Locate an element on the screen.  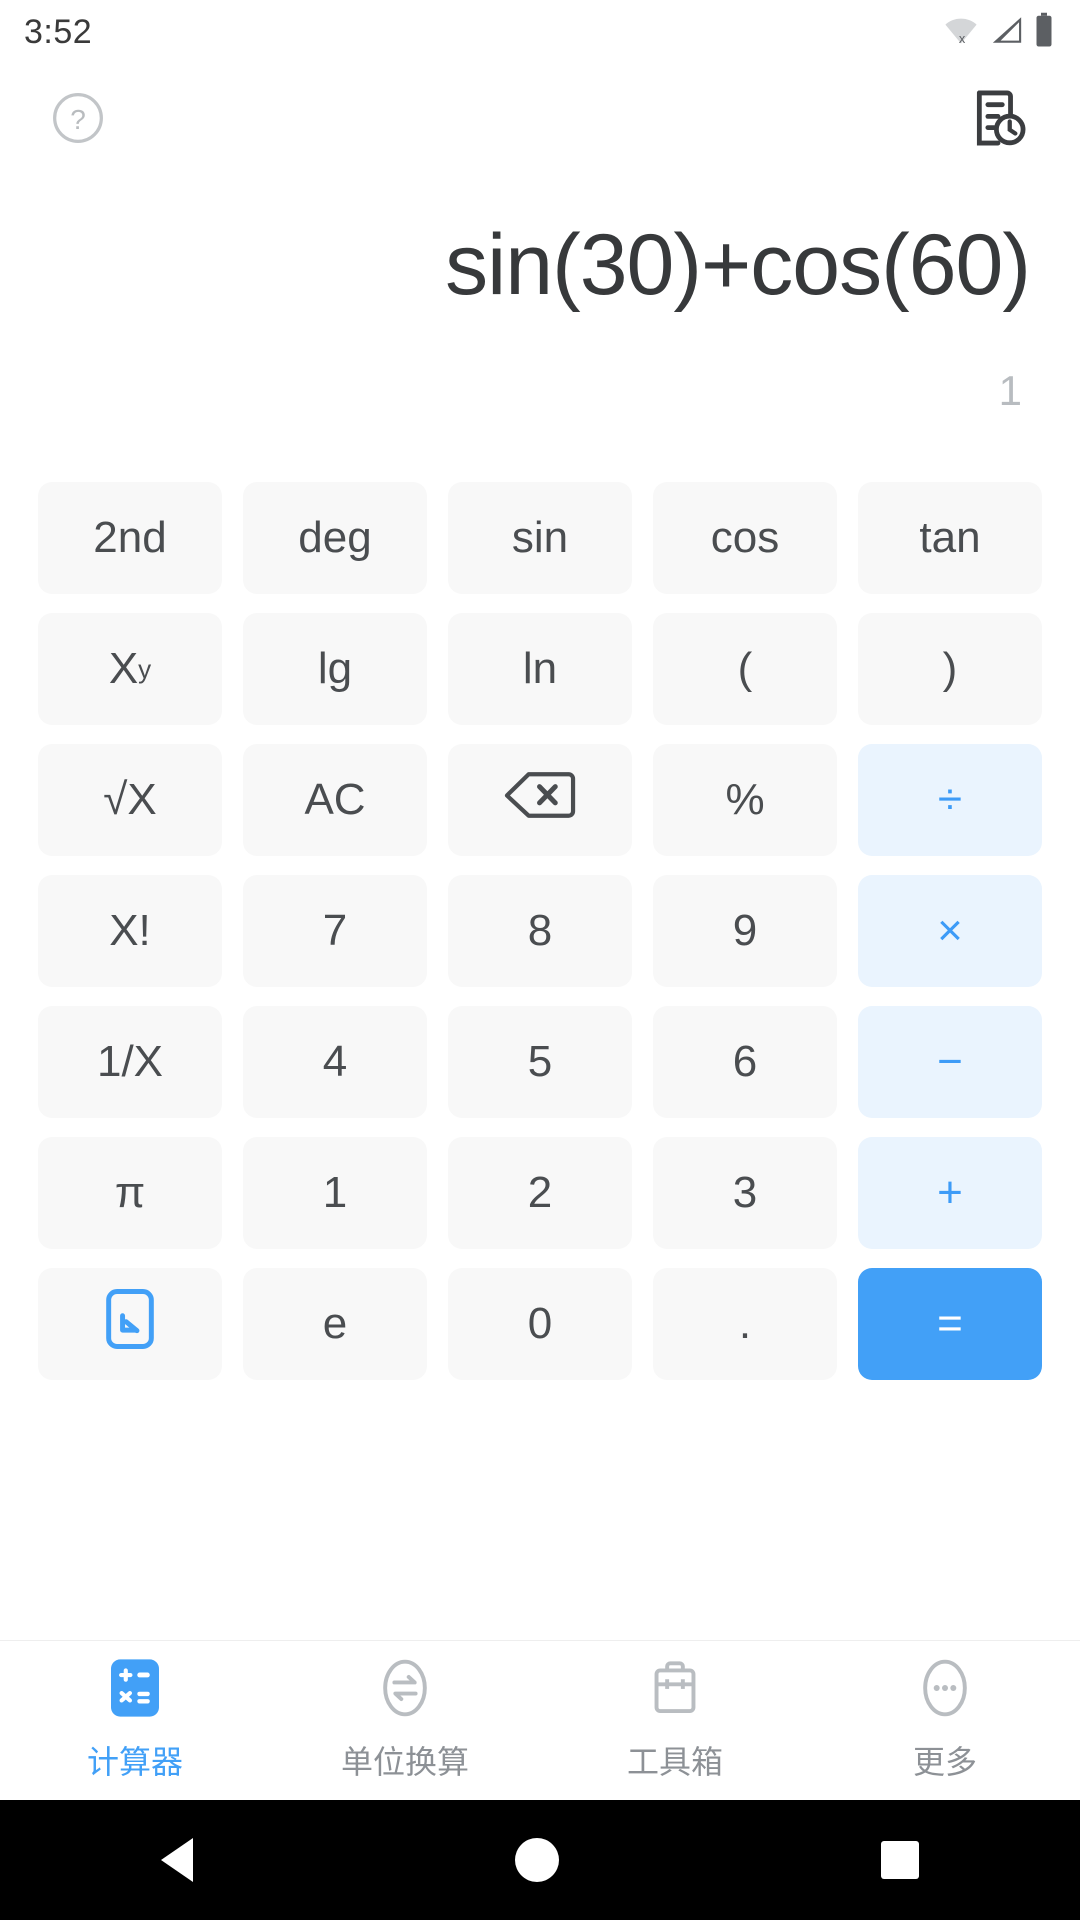
svg-text: x is located at coordinates (962, 37).